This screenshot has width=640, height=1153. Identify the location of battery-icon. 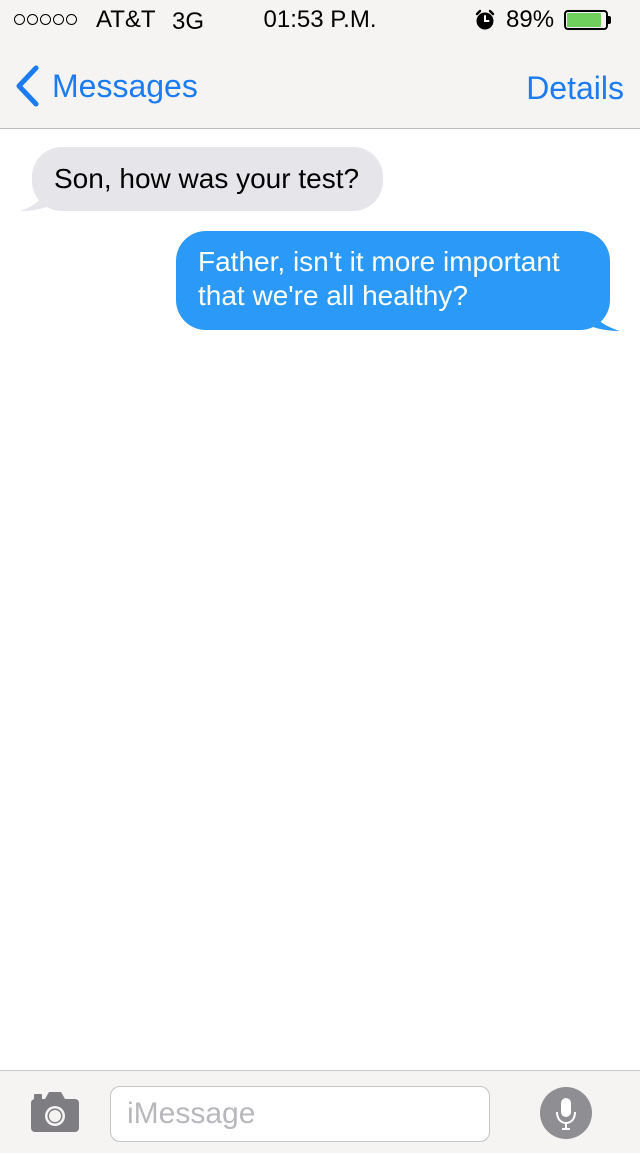
(588, 20).